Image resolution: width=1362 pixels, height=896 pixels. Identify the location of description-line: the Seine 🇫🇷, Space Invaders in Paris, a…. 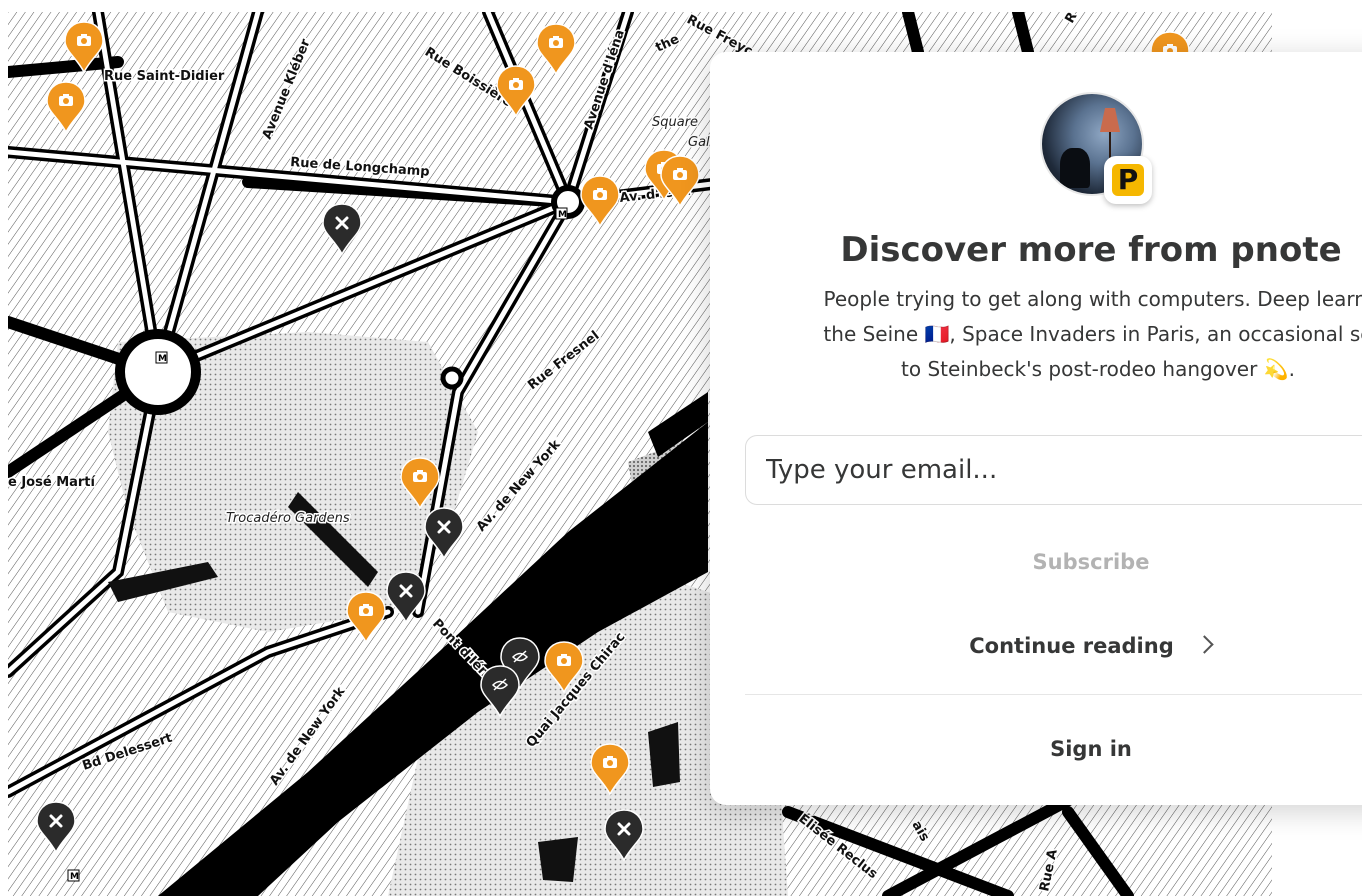
(1092, 334).